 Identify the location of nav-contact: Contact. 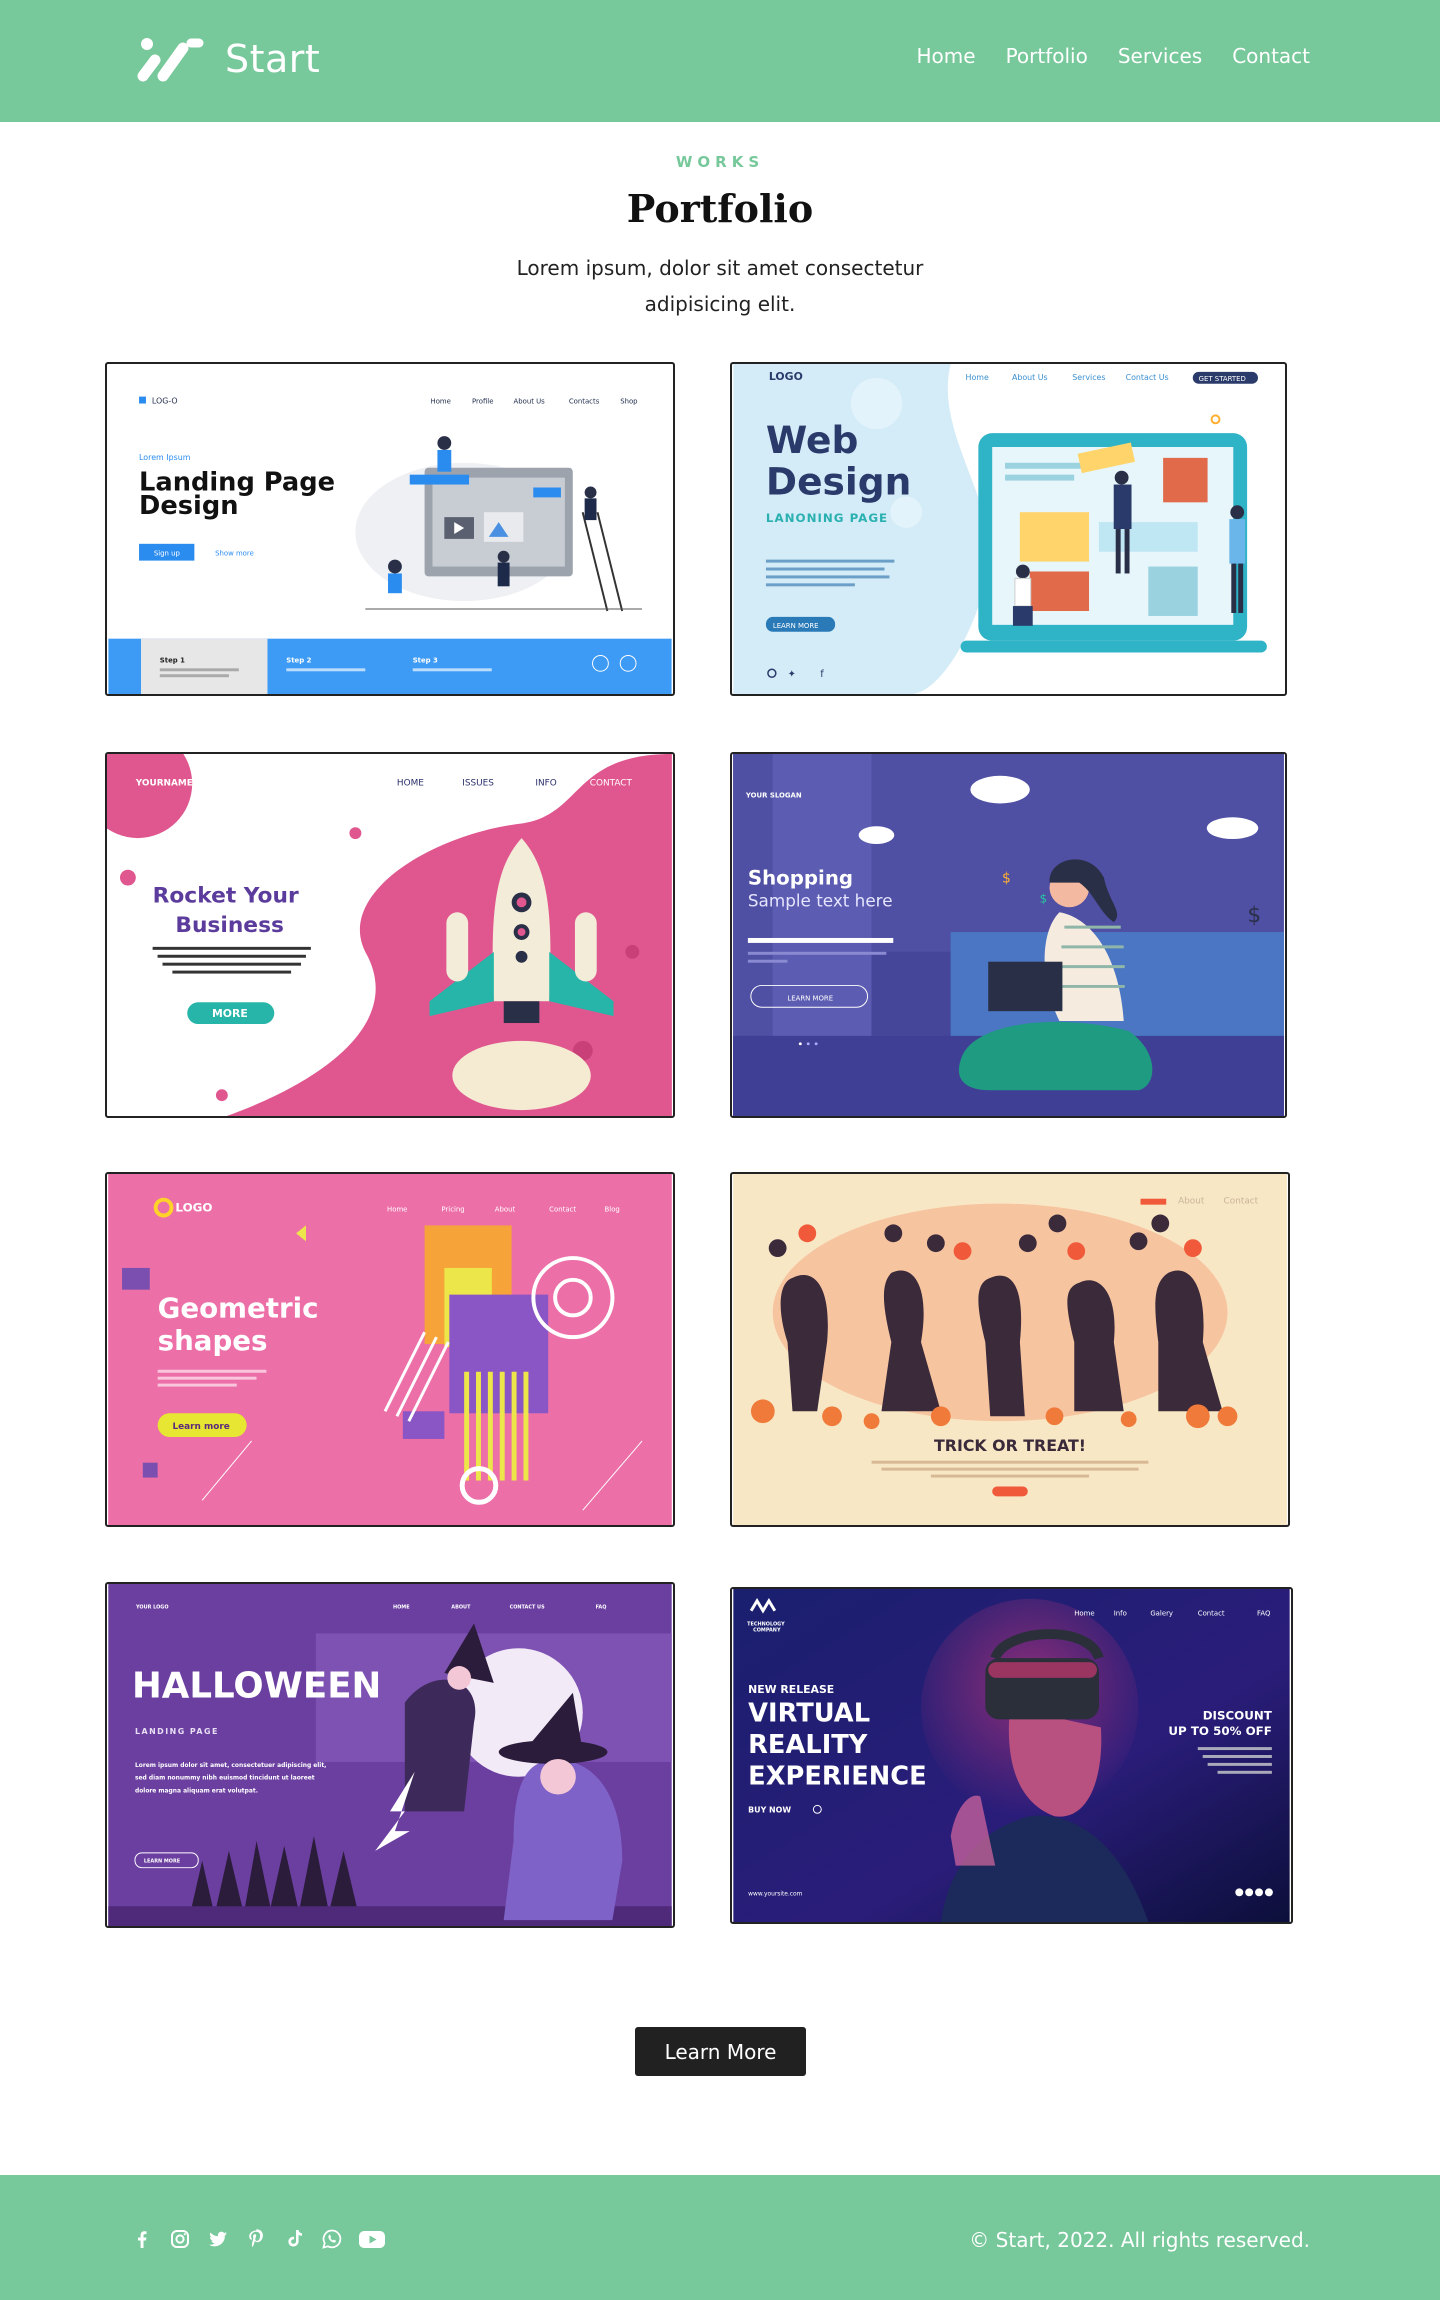
(1271, 56).